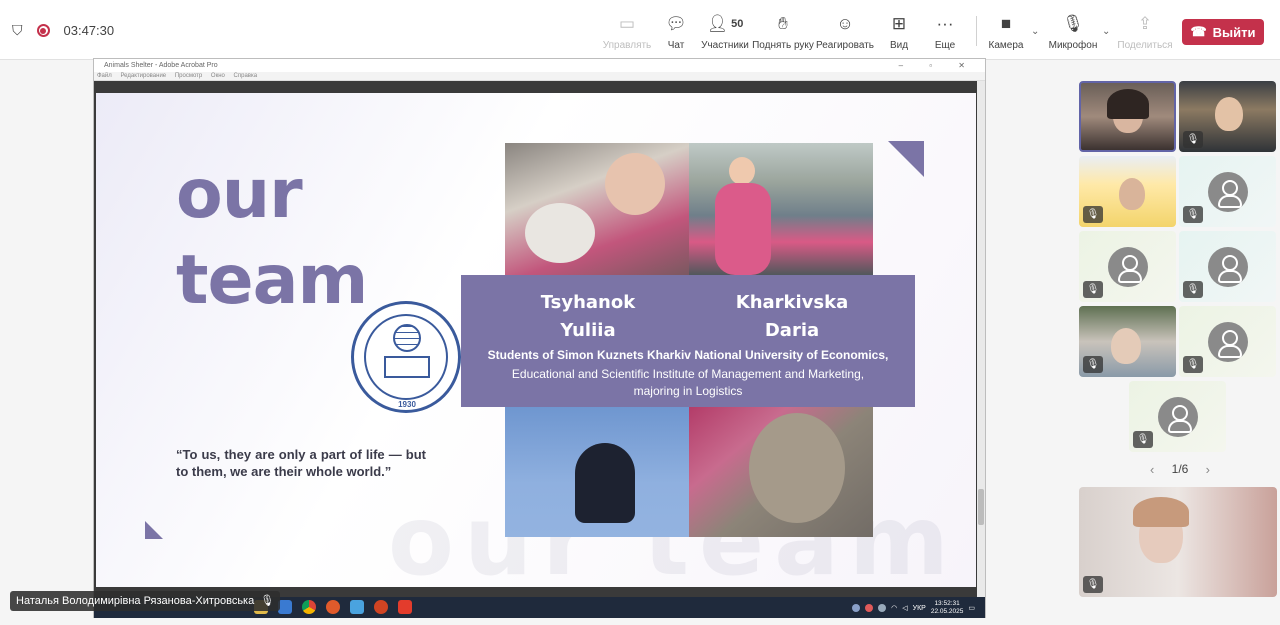 This screenshot has width=1280, height=625. What do you see at coordinates (1106, 31) in the screenshot?
I see `mic-options-chevron-icon: ⌄` at bounding box center [1106, 31].